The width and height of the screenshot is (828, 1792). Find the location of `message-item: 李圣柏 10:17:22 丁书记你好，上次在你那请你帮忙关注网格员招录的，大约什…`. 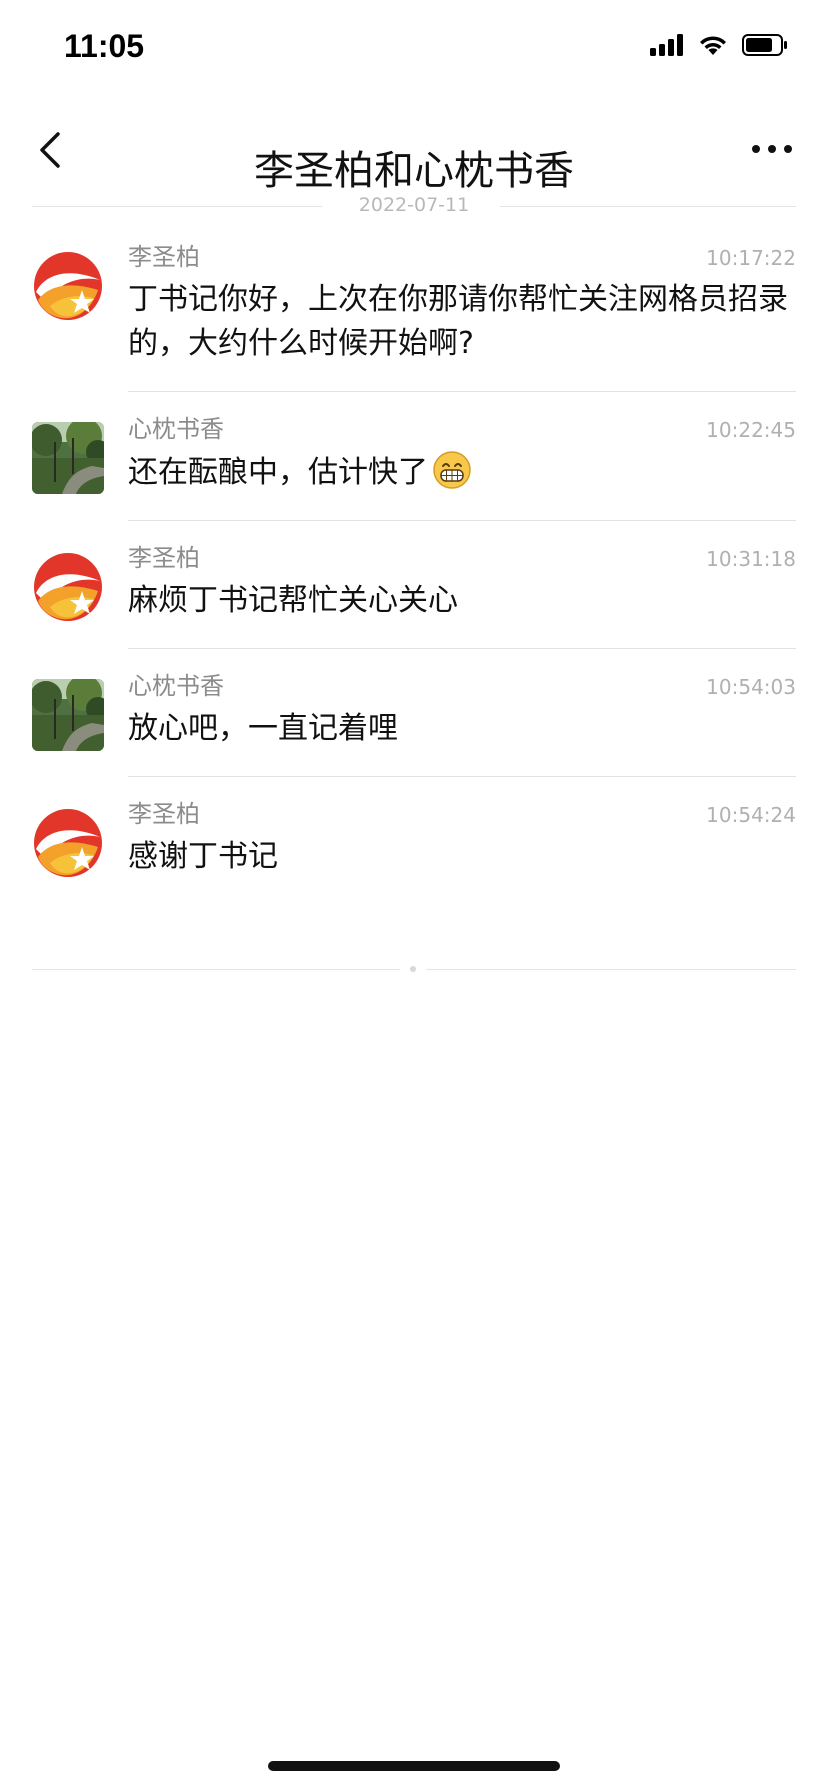

message-item: 李圣柏 10:17:22 丁书记你好，上次在你那请你帮忙关注网格员招录的，大约什… is located at coordinates (414, 316).